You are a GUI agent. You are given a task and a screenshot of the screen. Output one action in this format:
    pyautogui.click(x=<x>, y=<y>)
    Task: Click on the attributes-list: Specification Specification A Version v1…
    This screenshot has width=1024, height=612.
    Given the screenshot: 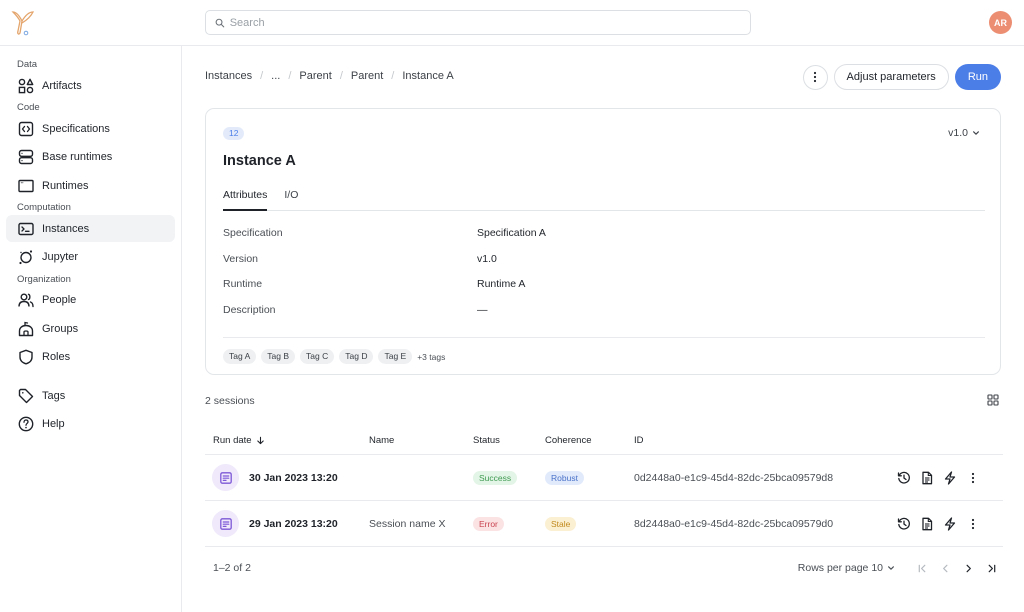 What is the action you would take?
    pyautogui.click(x=604, y=278)
    